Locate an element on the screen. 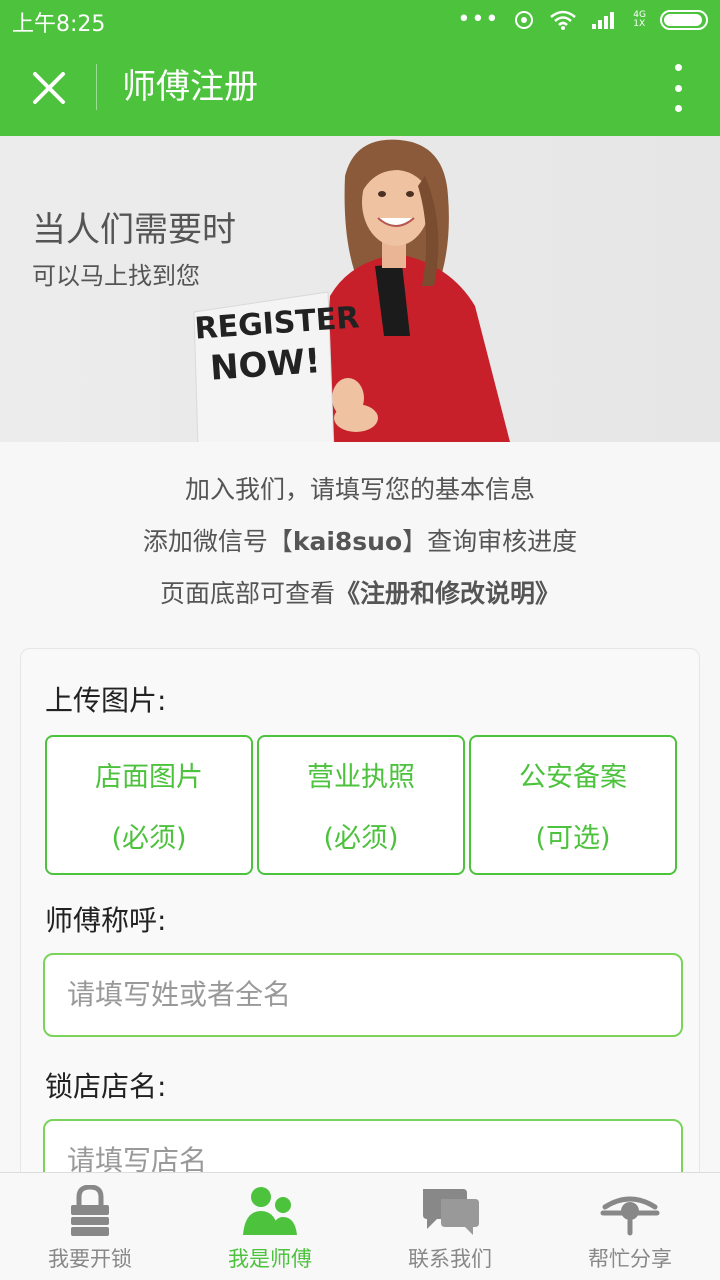  upload-police-record-note: (可选) is located at coordinates (573, 838).